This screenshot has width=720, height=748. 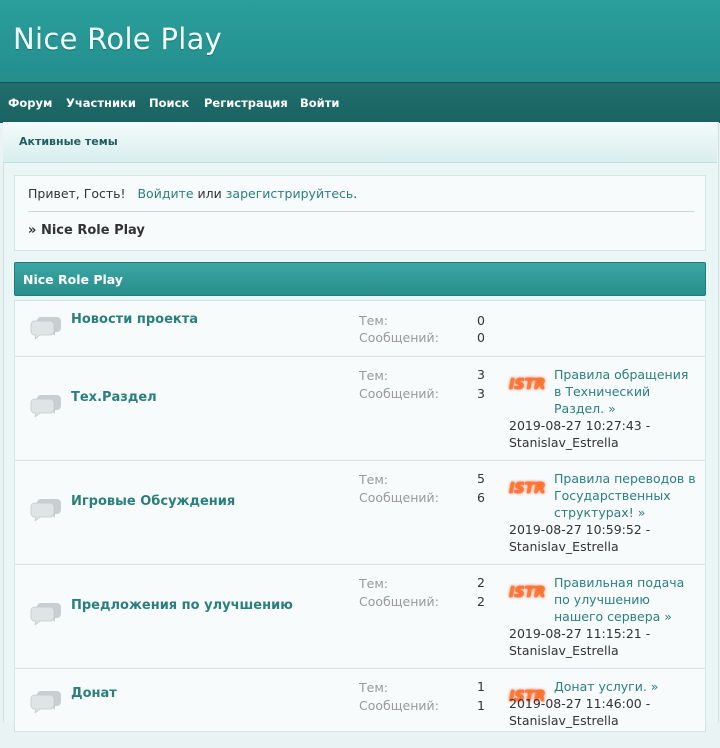 I want to click on topics-count: 2, so click(x=481, y=582).